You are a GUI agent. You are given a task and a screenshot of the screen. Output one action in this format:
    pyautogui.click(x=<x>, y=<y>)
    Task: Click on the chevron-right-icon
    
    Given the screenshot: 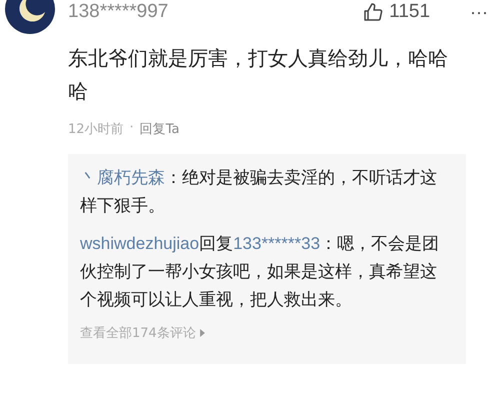 What is the action you would take?
    pyautogui.click(x=202, y=333)
    